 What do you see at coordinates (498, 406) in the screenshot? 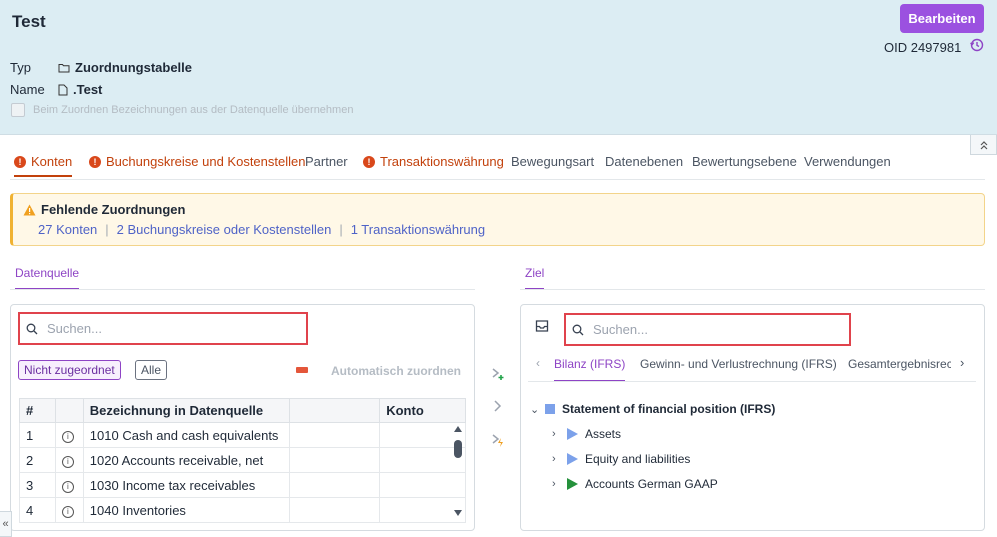
I see `chevron-right-icon` at bounding box center [498, 406].